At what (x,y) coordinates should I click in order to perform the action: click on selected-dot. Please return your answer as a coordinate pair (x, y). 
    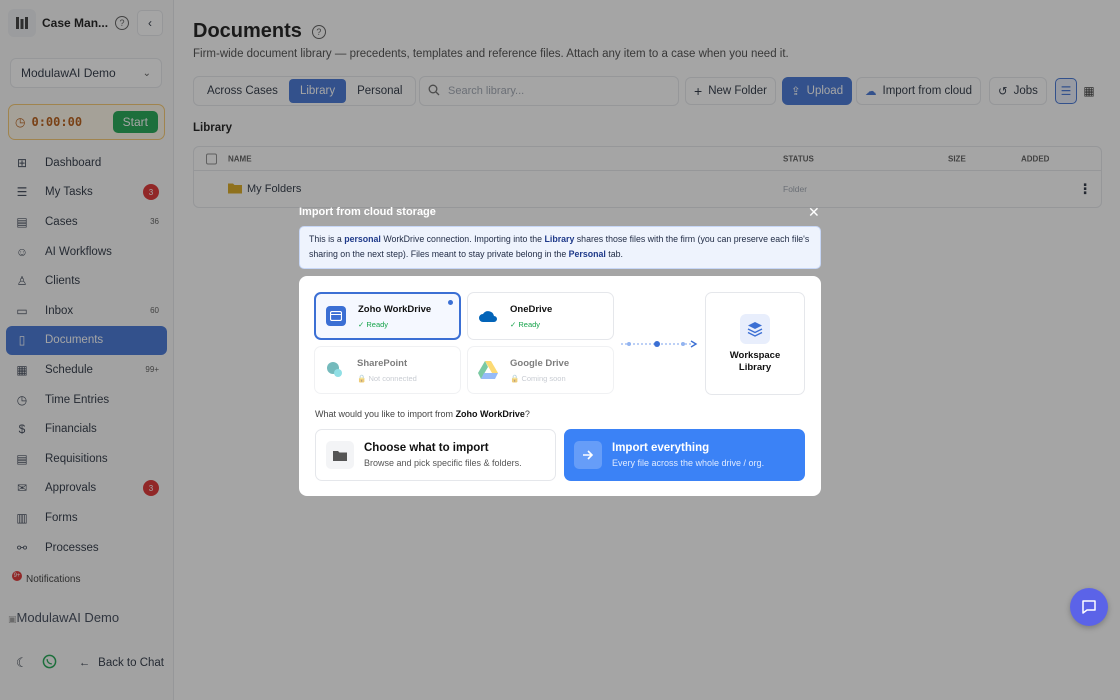
    Looking at the image, I should click on (450, 302).